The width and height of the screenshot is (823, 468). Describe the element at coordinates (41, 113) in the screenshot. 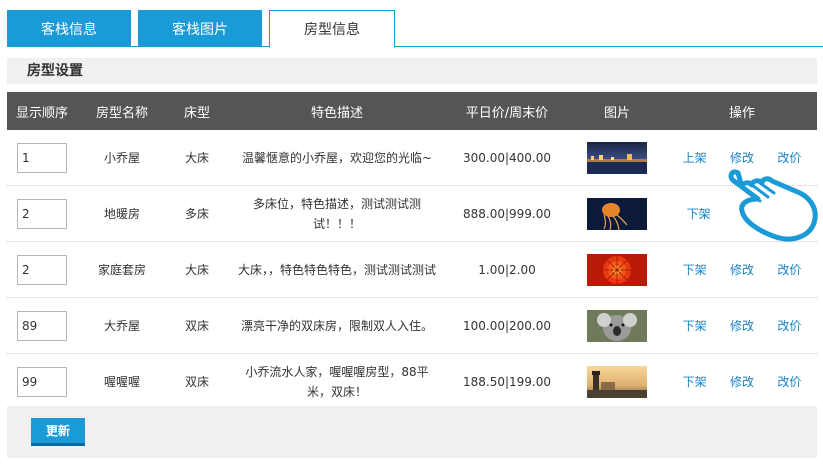

I see `col-order: 显示顺序` at that location.